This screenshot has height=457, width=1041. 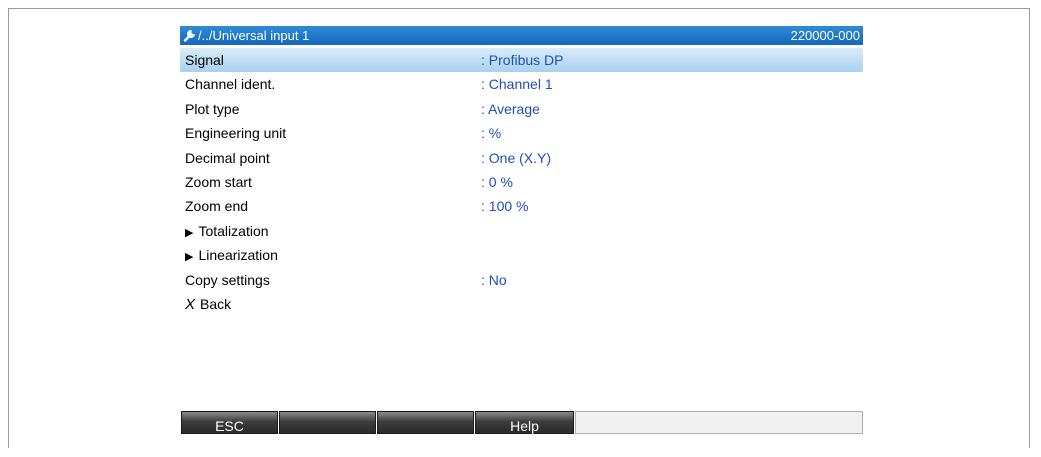 I want to click on menu-item-value: : Average, so click(x=510, y=108).